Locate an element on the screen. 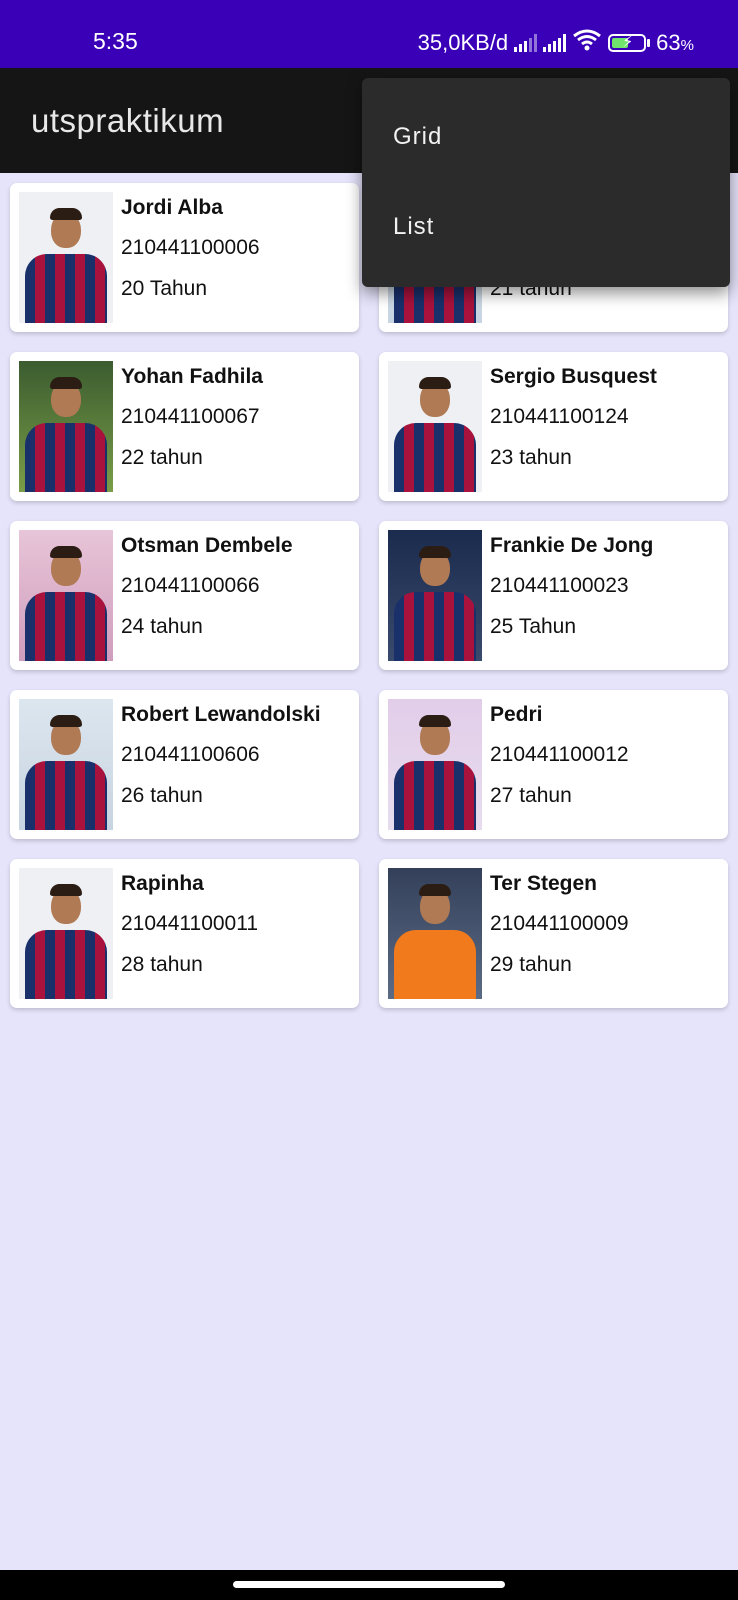 This screenshot has width=738, height=1600. player-nim: 210441100011 is located at coordinates (190, 923).